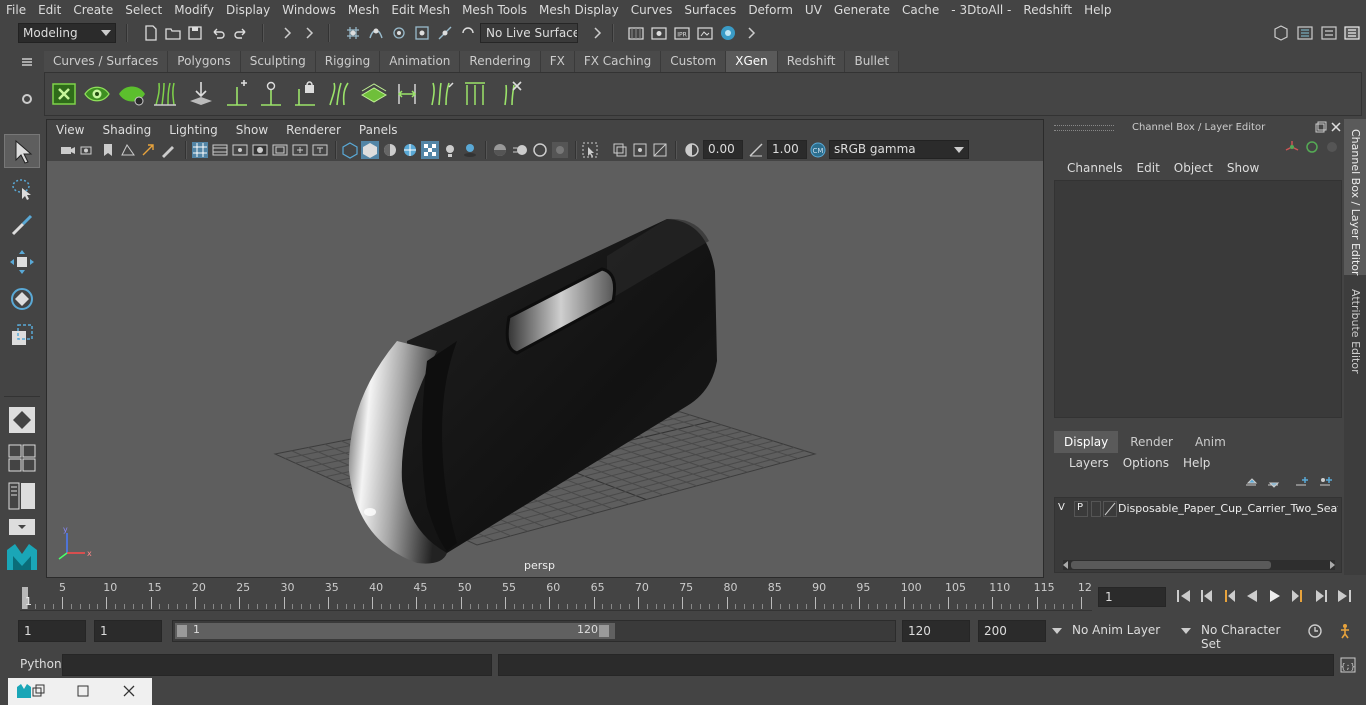  I want to click on play-backward-icon, so click(1252, 596).